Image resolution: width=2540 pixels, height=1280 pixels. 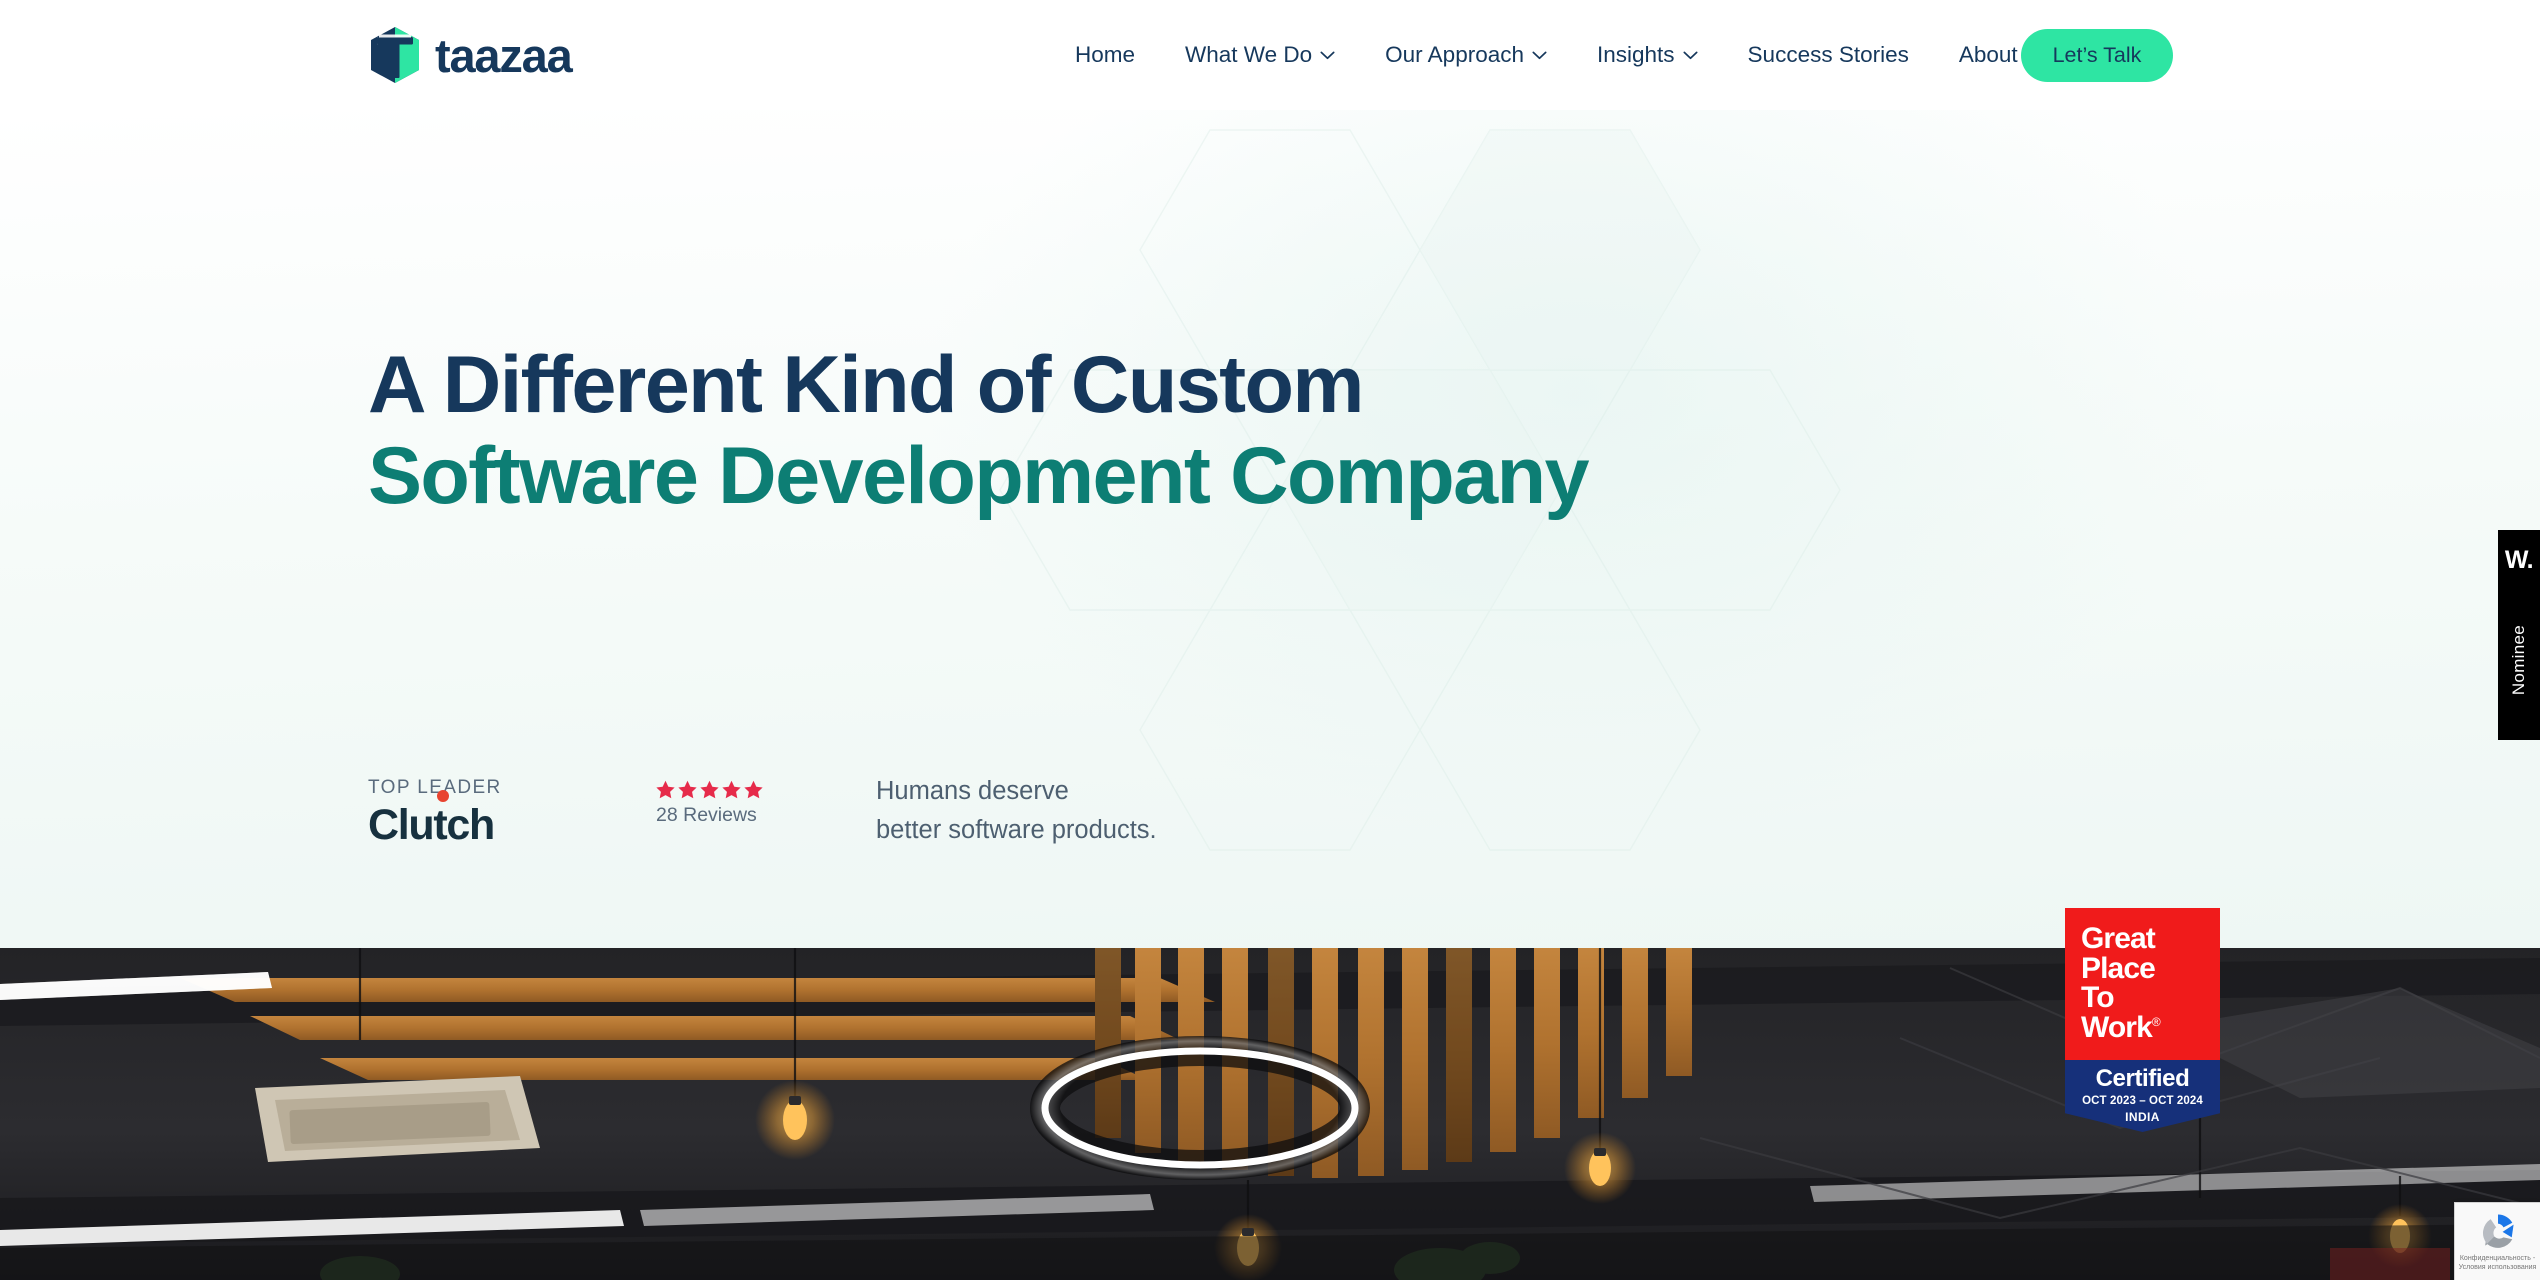 I want to click on headline-line-1: A Different Kind of Custom, so click(x=866, y=385).